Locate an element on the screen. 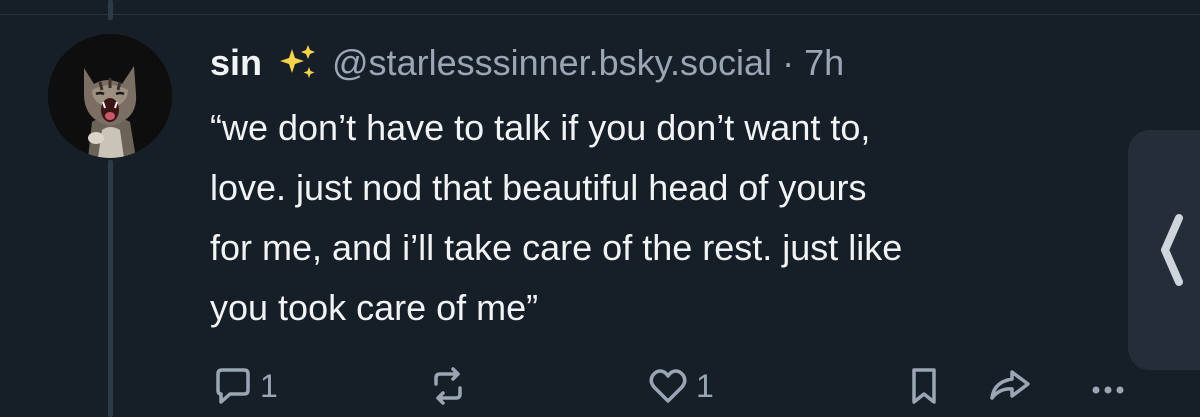  reply-button: 1 is located at coordinates (244, 386).